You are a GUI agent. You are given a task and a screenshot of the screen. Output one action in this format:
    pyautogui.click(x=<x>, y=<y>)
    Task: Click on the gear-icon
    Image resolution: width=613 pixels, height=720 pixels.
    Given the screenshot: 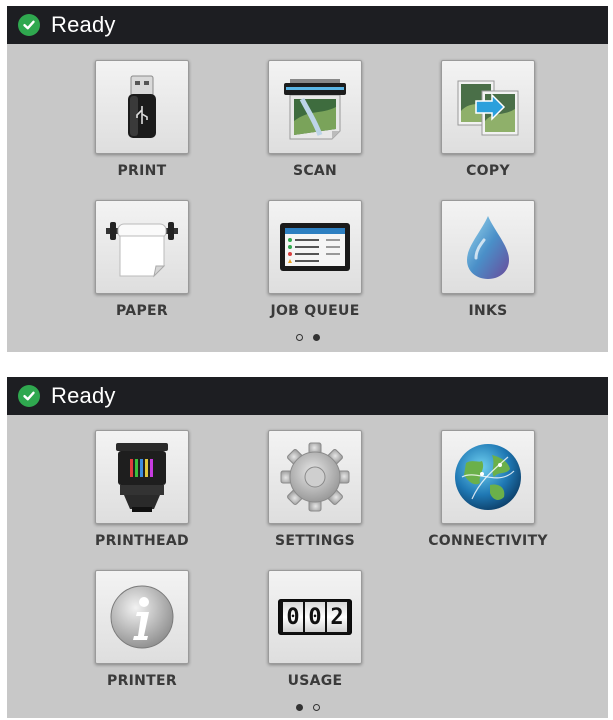 What is the action you would take?
    pyautogui.click(x=315, y=477)
    